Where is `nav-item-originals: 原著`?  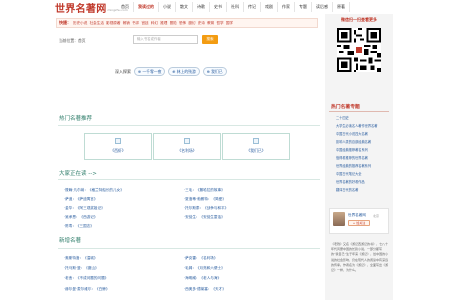
nav-item-originals: 原著 is located at coordinates (341, 7).